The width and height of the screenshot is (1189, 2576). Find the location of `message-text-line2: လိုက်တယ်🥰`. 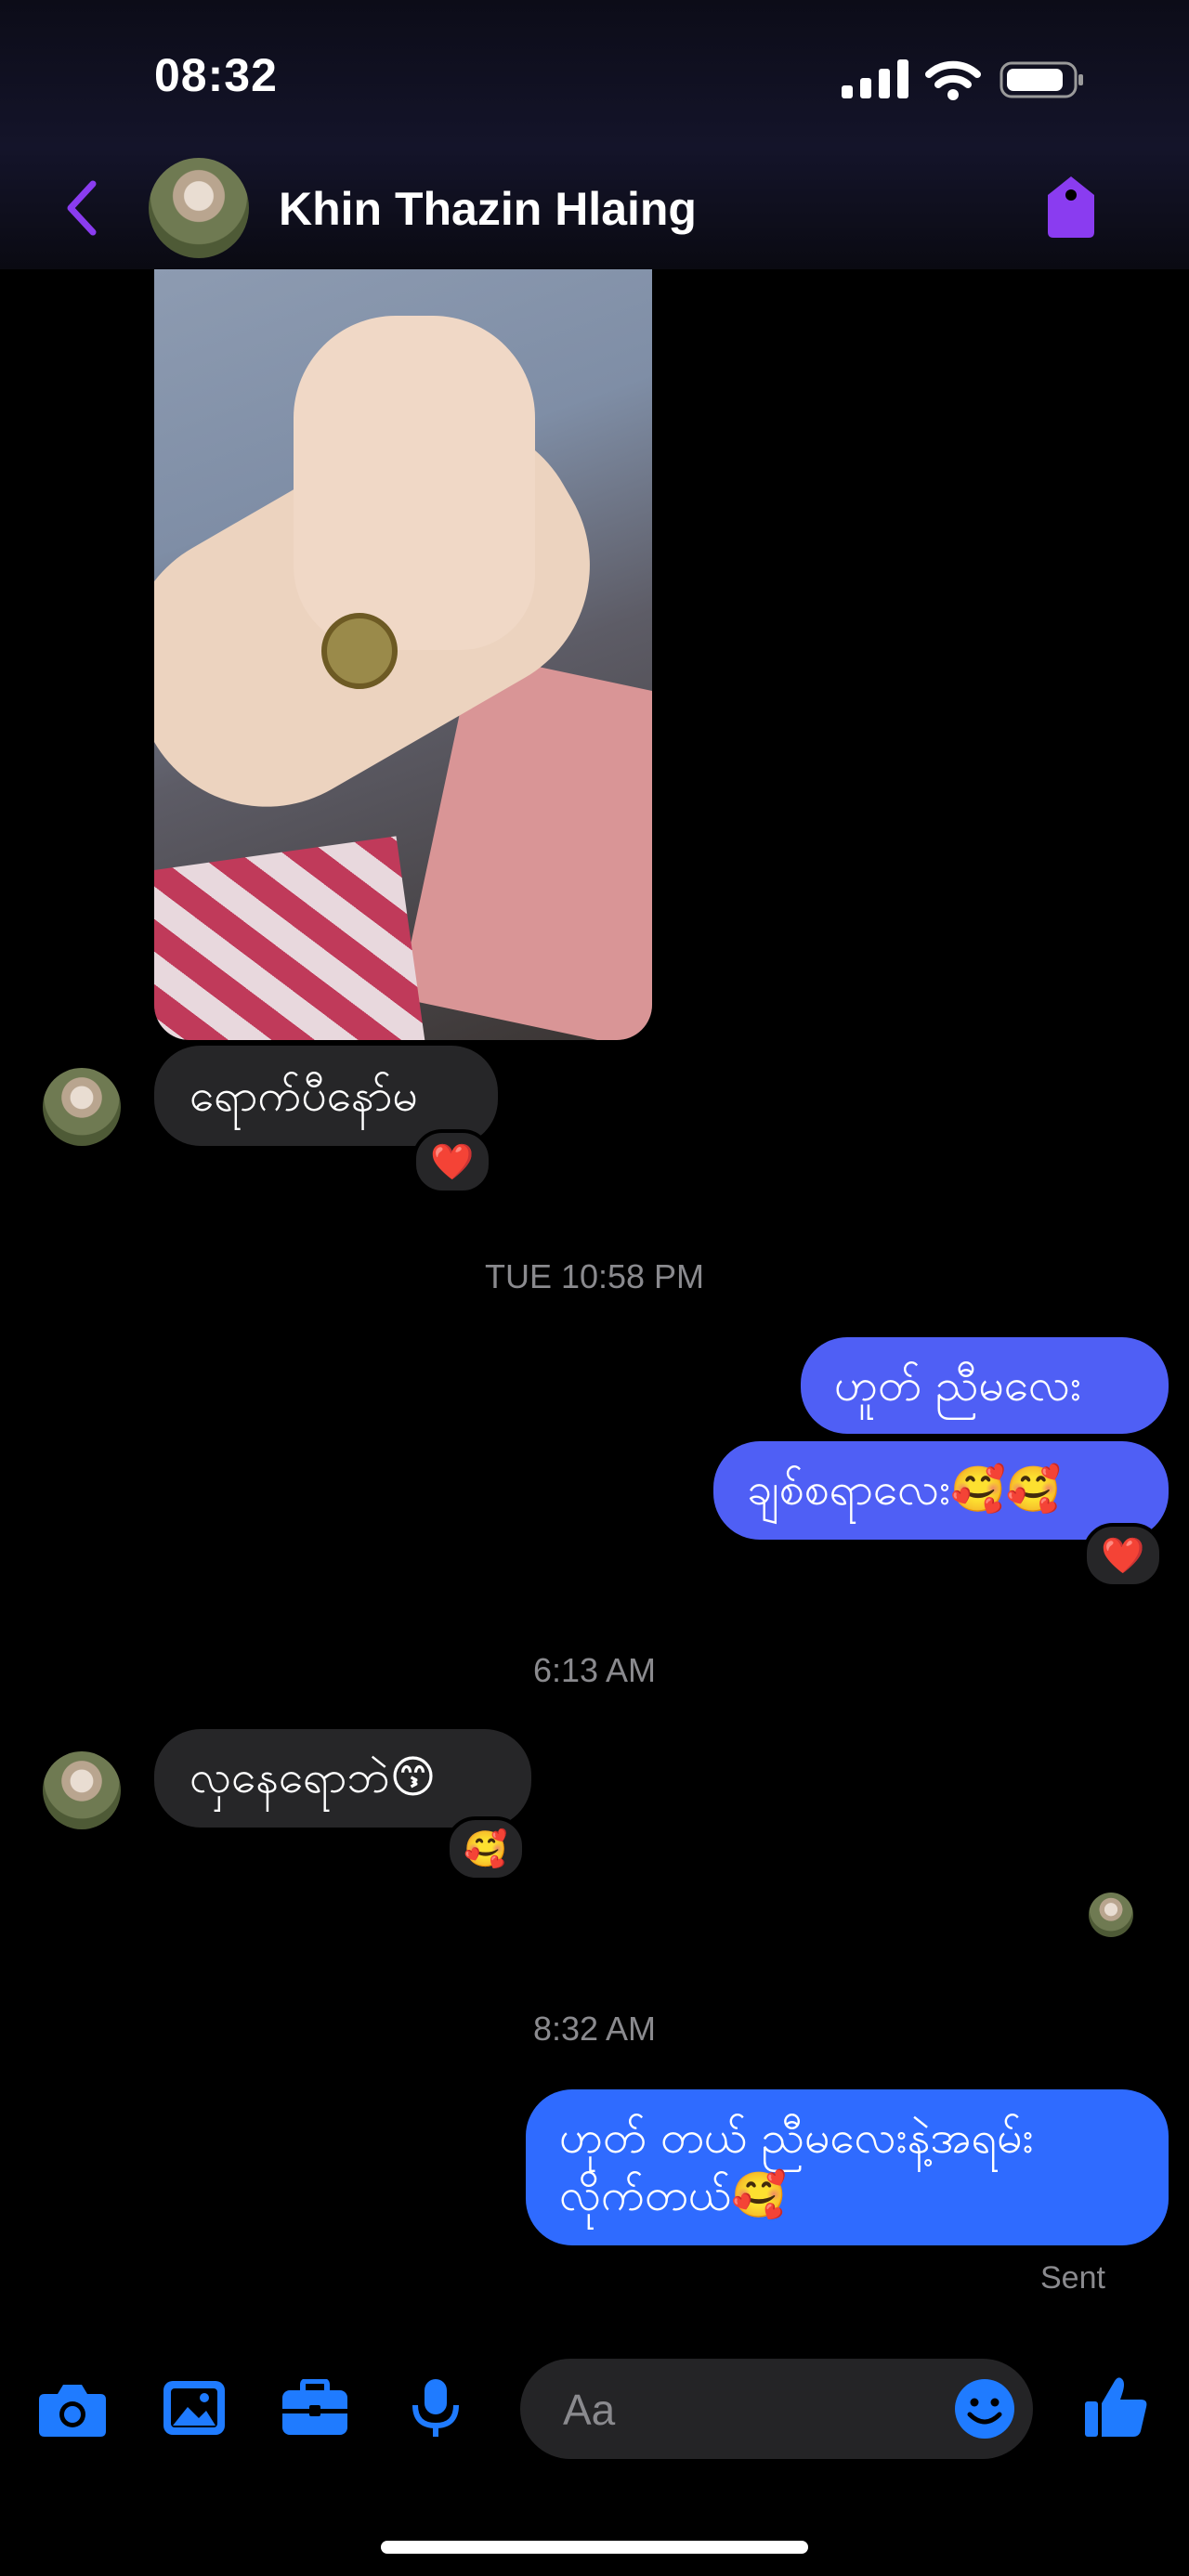

message-text-line2: လိုက်တယ်🥰 is located at coordinates (673, 2195).